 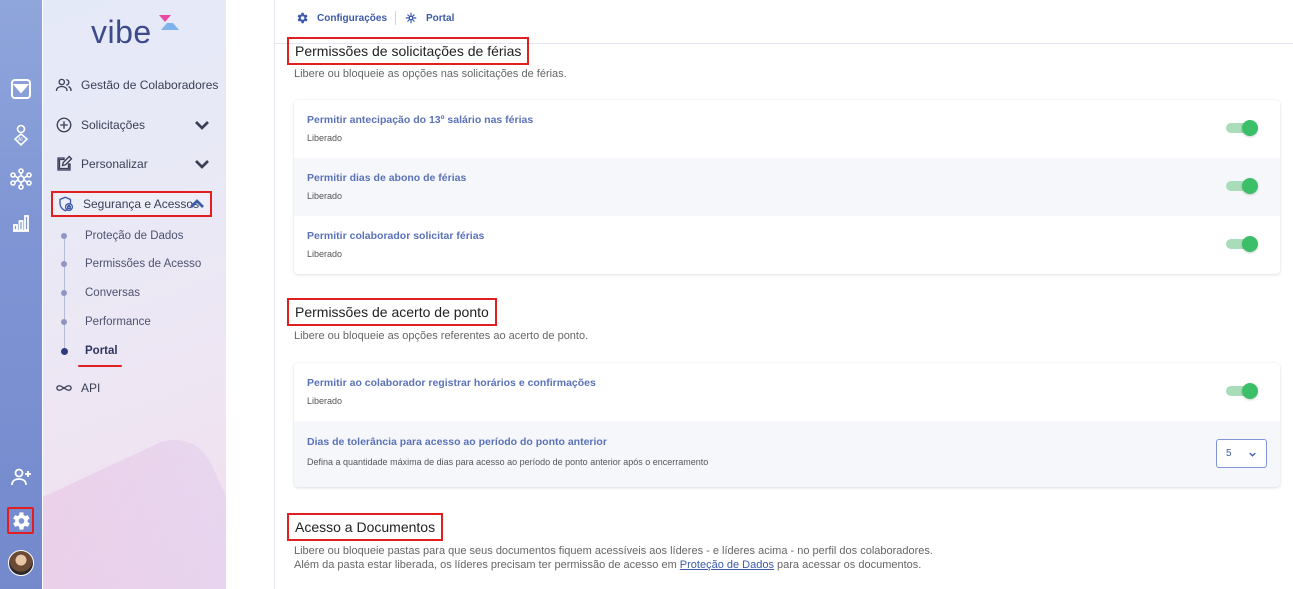 What do you see at coordinates (91, 388) in the screenshot?
I see `sidebar-item-label: API` at bounding box center [91, 388].